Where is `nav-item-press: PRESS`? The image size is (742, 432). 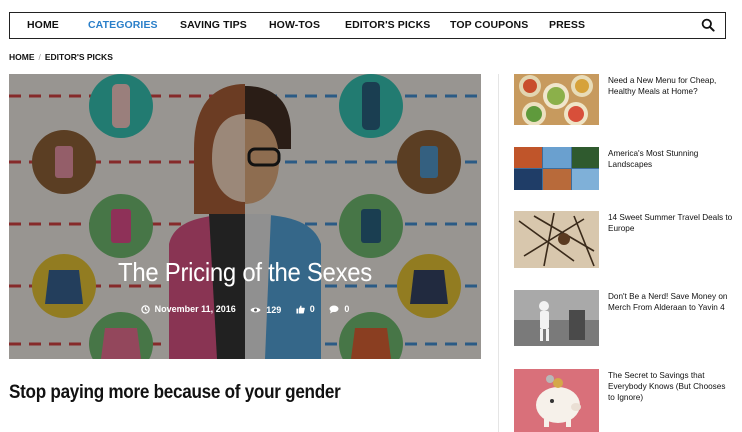 nav-item-press: PRESS is located at coordinates (567, 25).